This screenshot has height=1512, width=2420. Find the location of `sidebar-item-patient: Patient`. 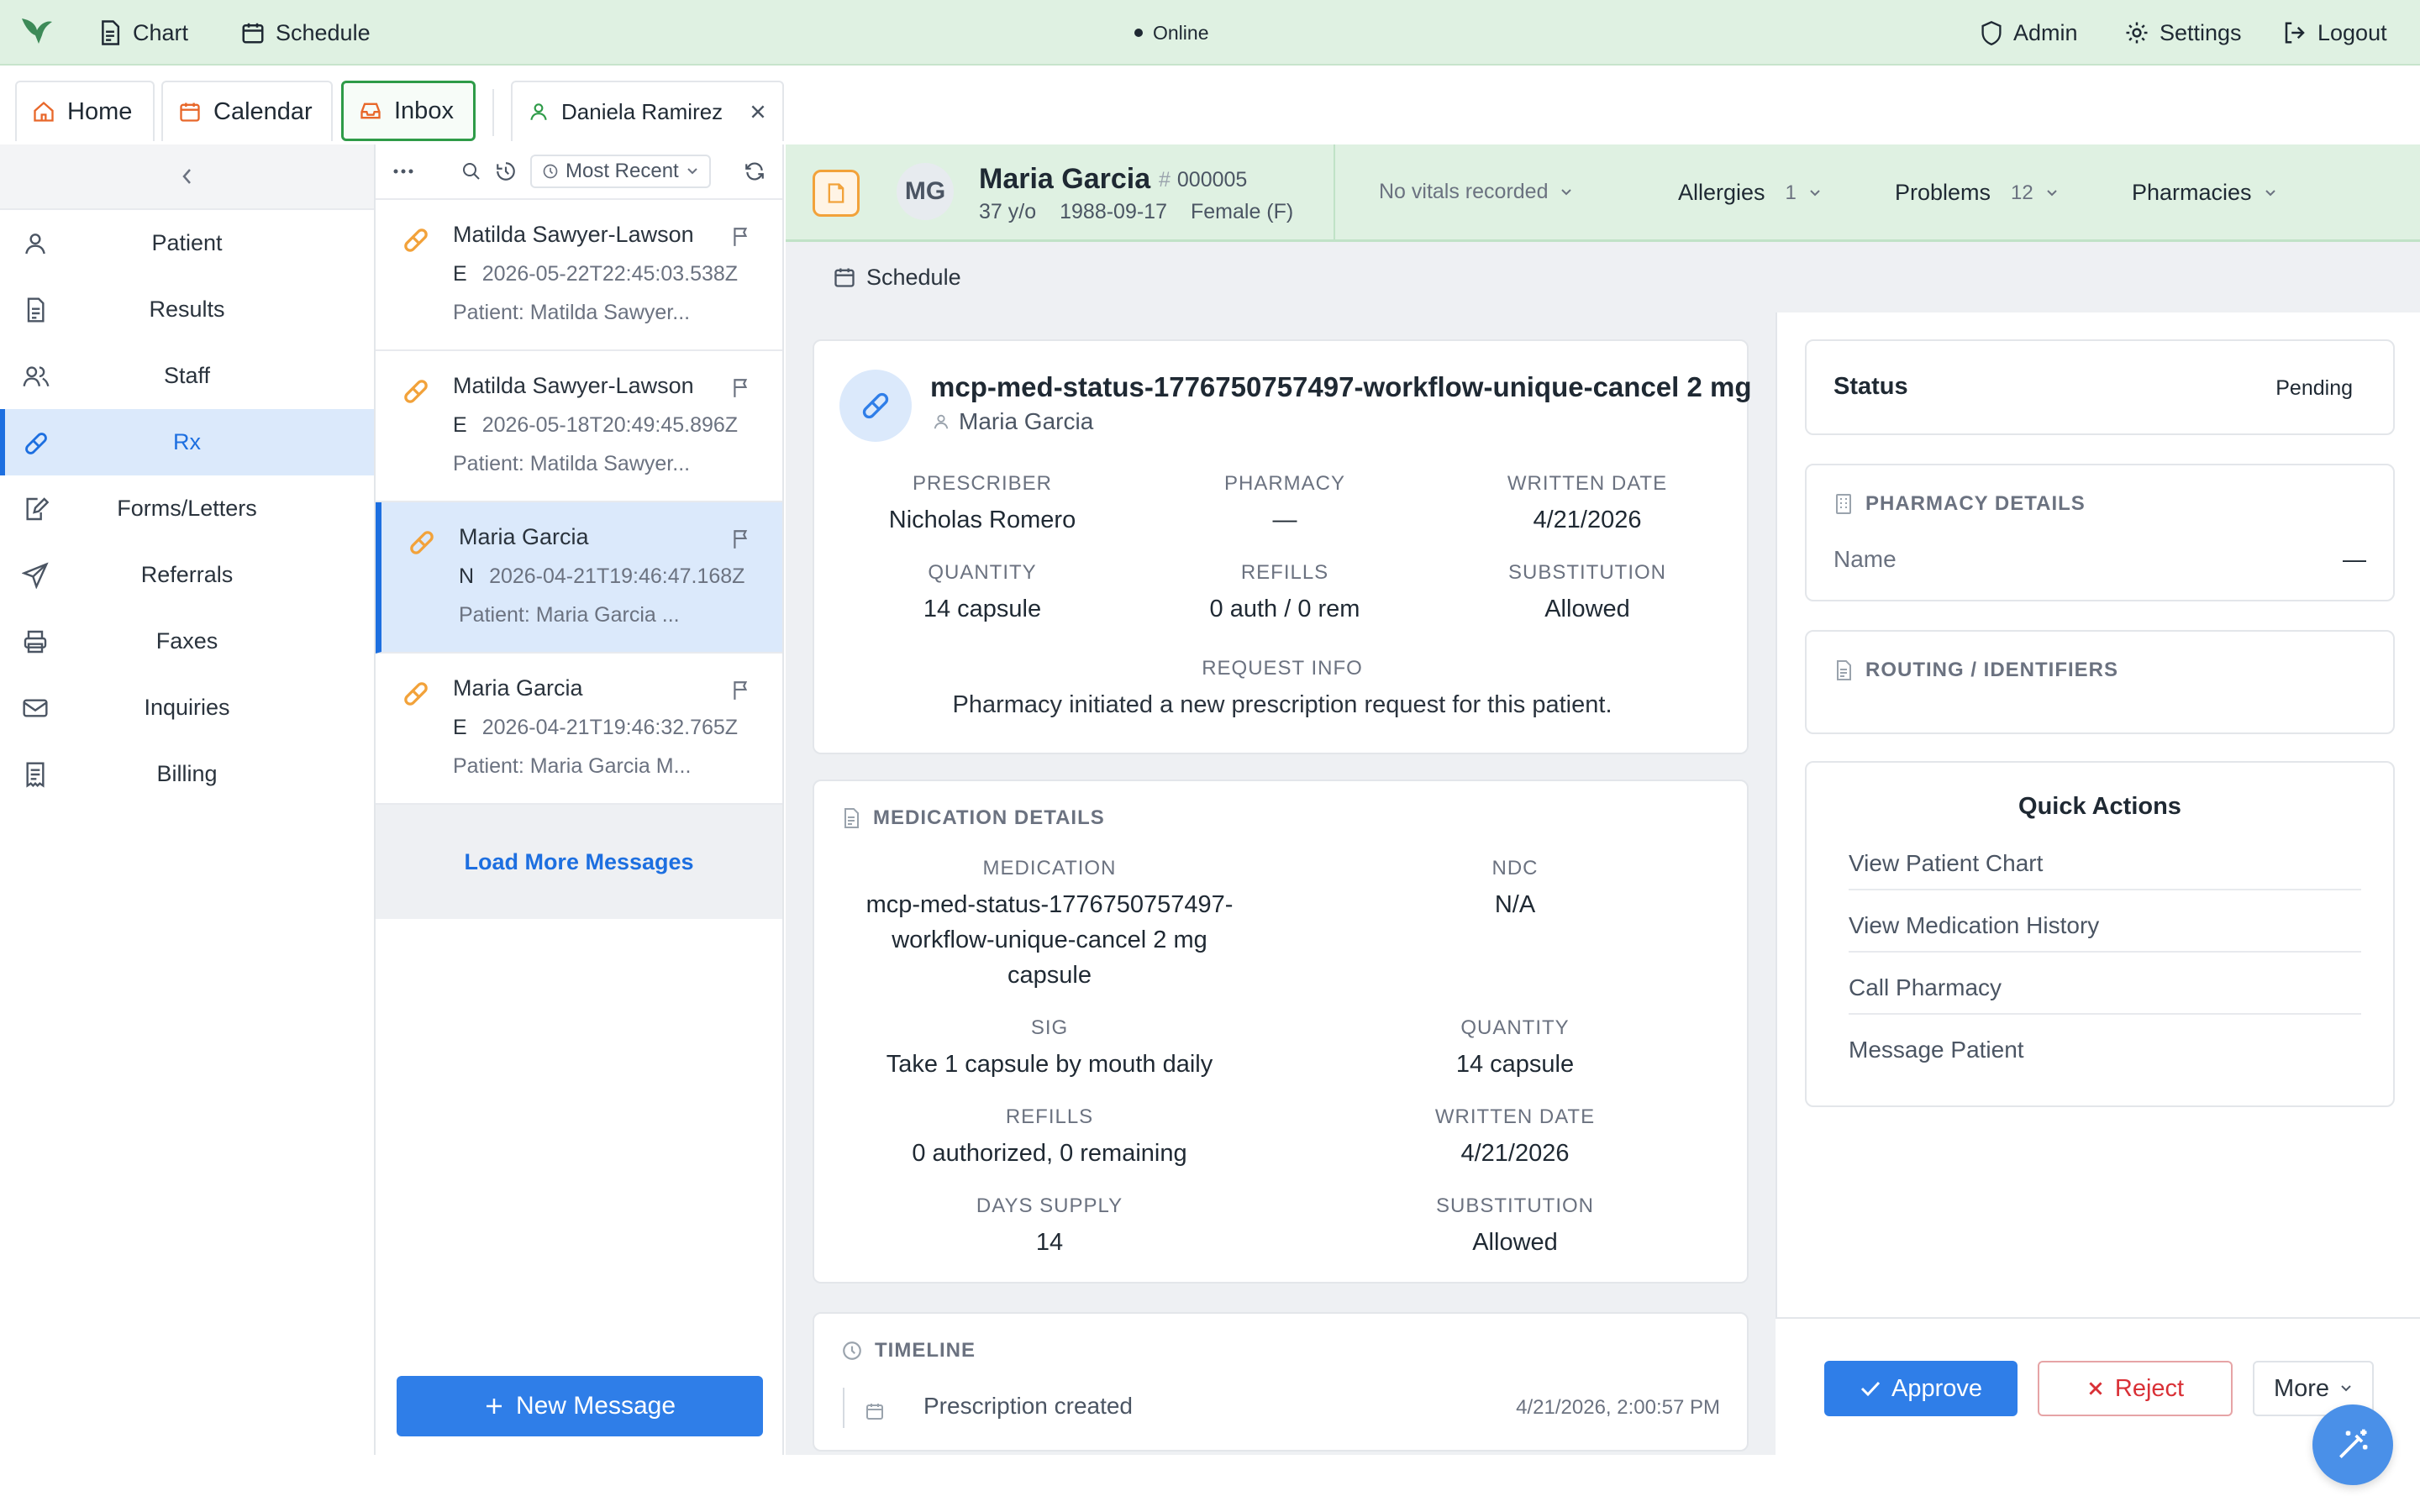

sidebar-item-patient: Patient is located at coordinates (187, 243).